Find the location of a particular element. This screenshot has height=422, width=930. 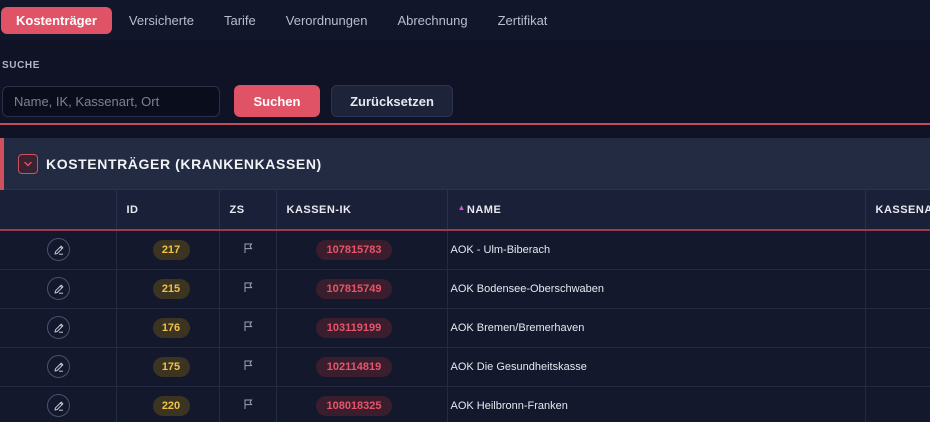

name-cell: AOK Bremen/Bremerhaven is located at coordinates (656, 327).